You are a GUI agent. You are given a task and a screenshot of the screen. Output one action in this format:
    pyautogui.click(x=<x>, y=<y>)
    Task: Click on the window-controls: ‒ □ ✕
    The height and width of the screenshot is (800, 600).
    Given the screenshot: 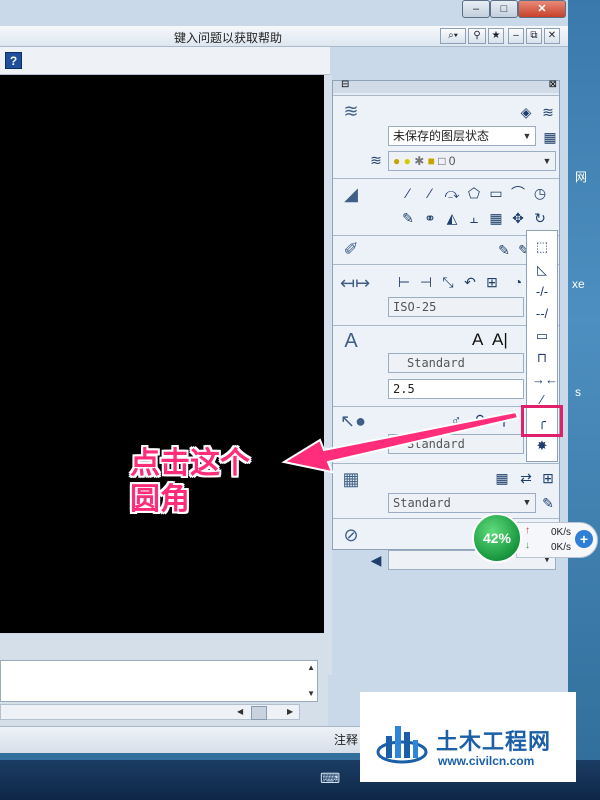 What is the action you would take?
    pyautogui.click(x=516, y=9)
    